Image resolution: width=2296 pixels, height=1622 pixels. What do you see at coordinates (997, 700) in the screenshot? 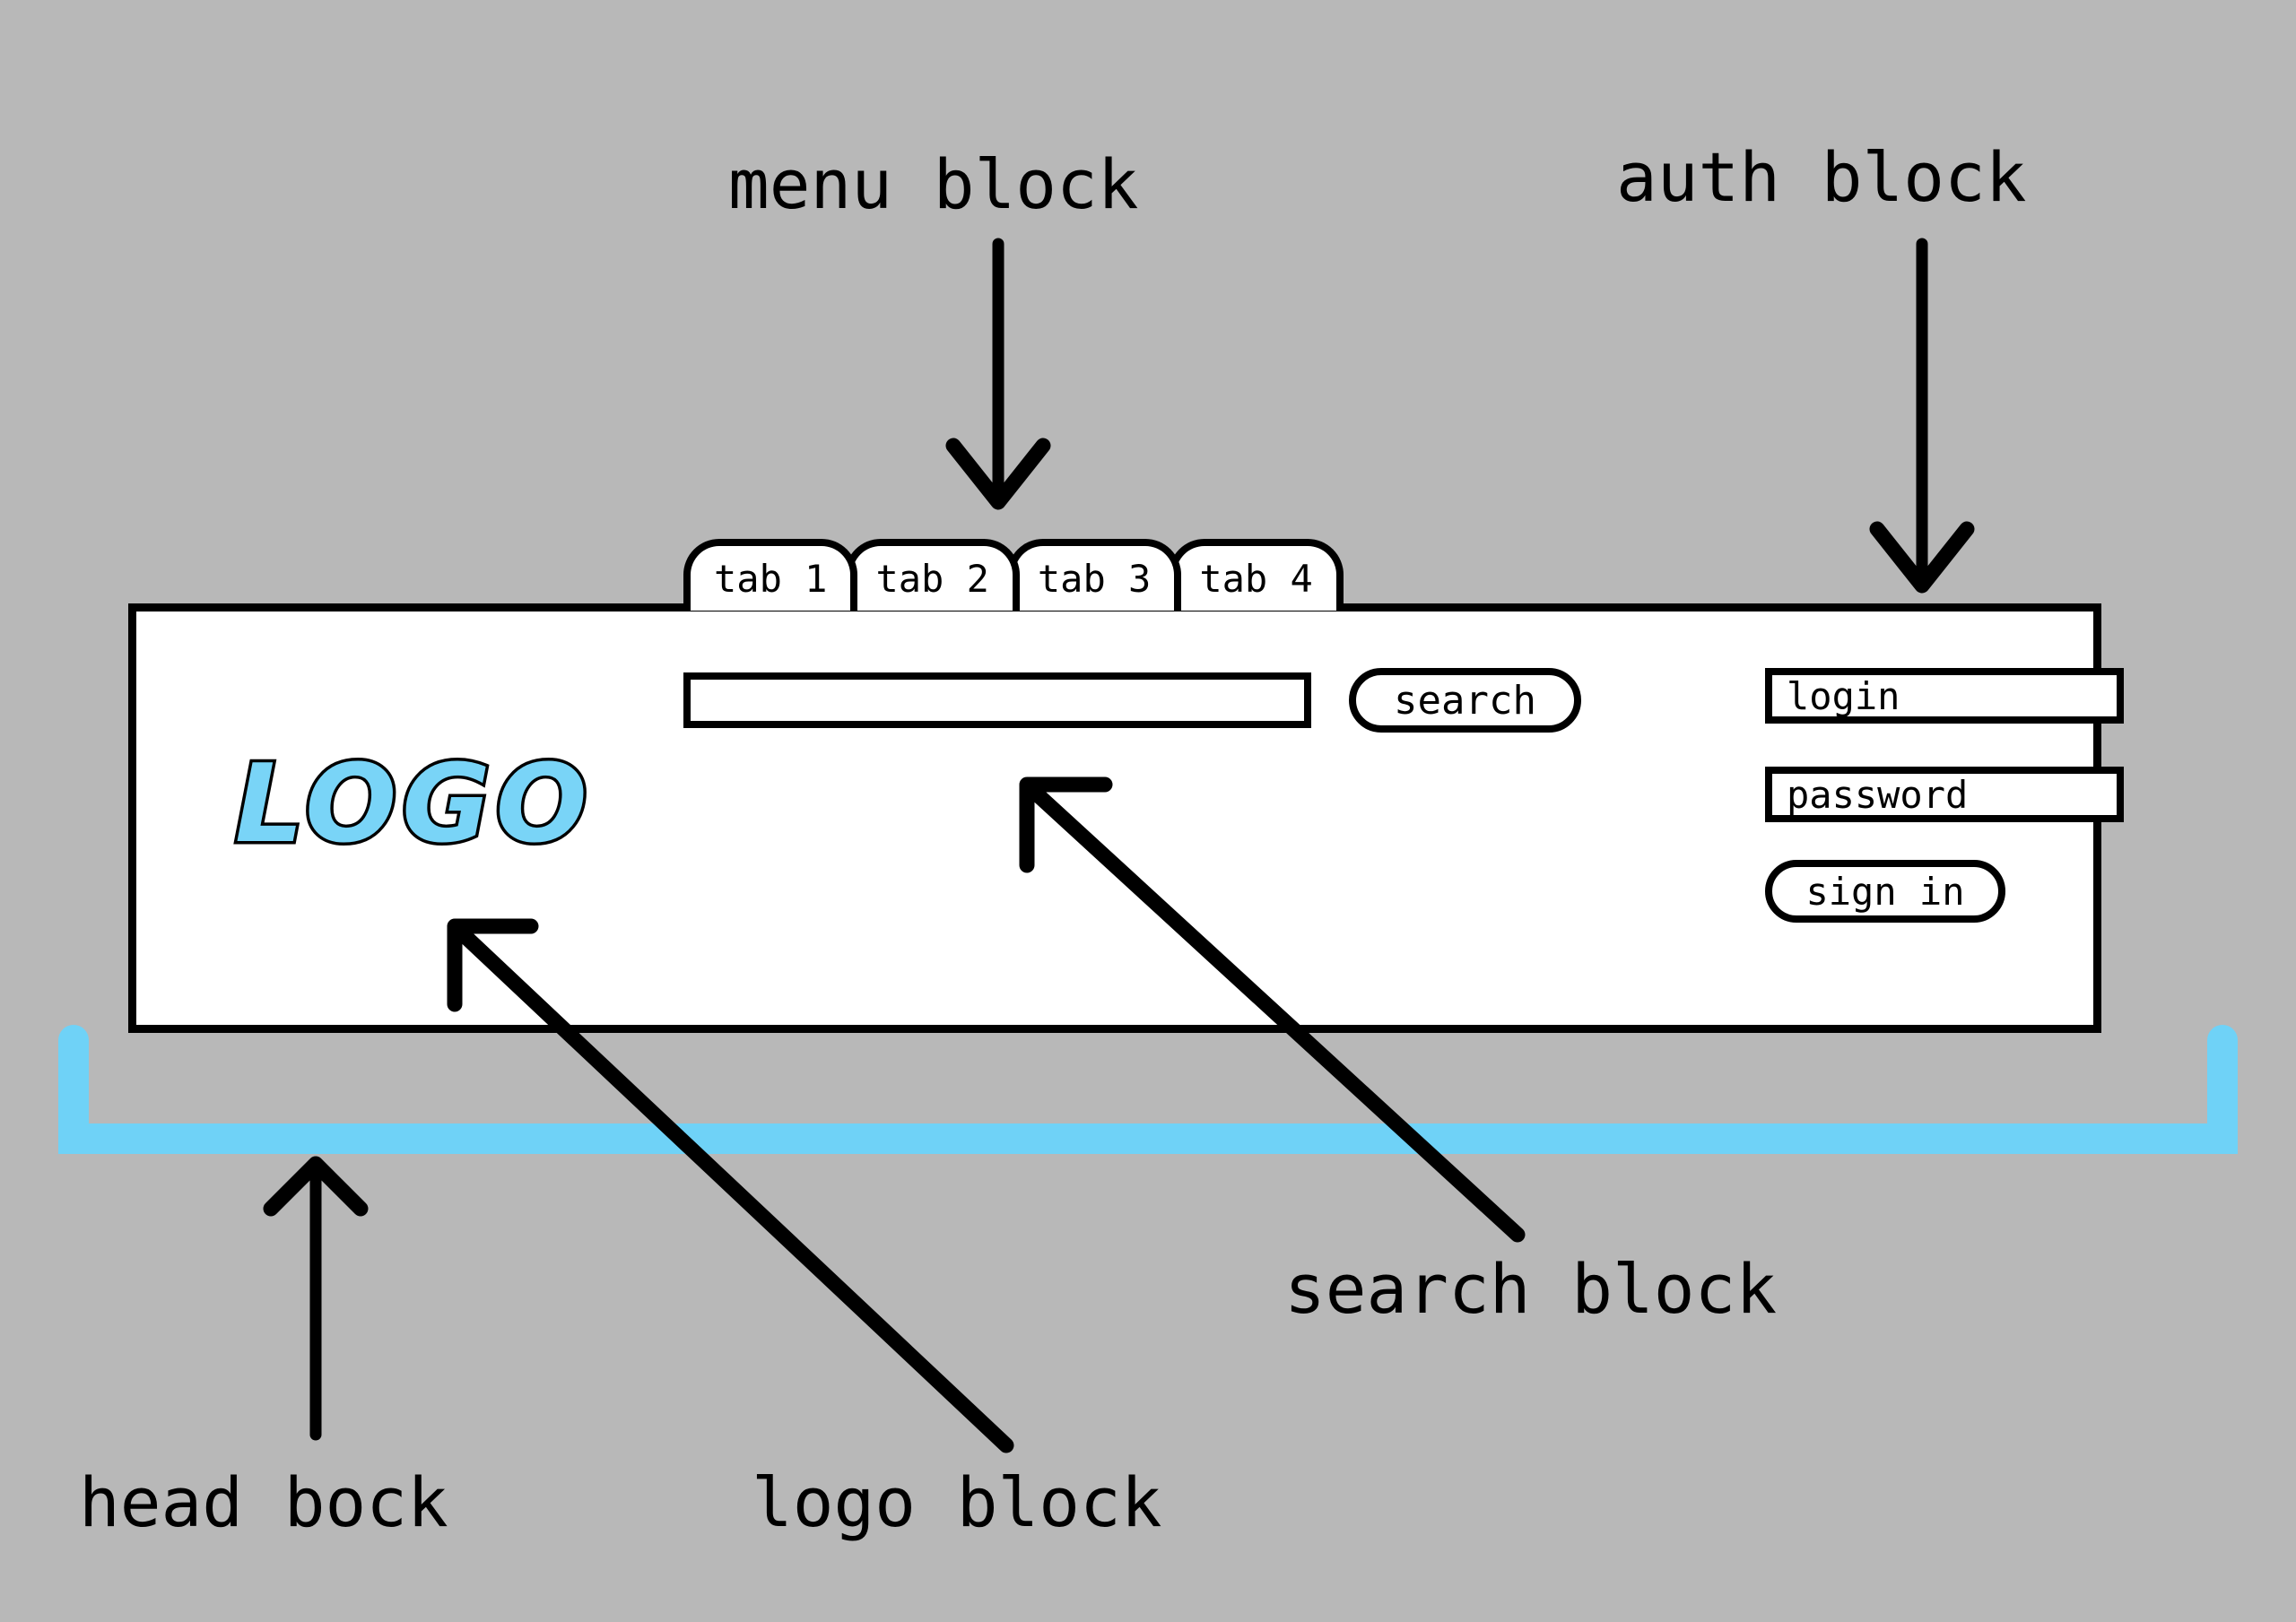
I see `search-input` at bounding box center [997, 700].